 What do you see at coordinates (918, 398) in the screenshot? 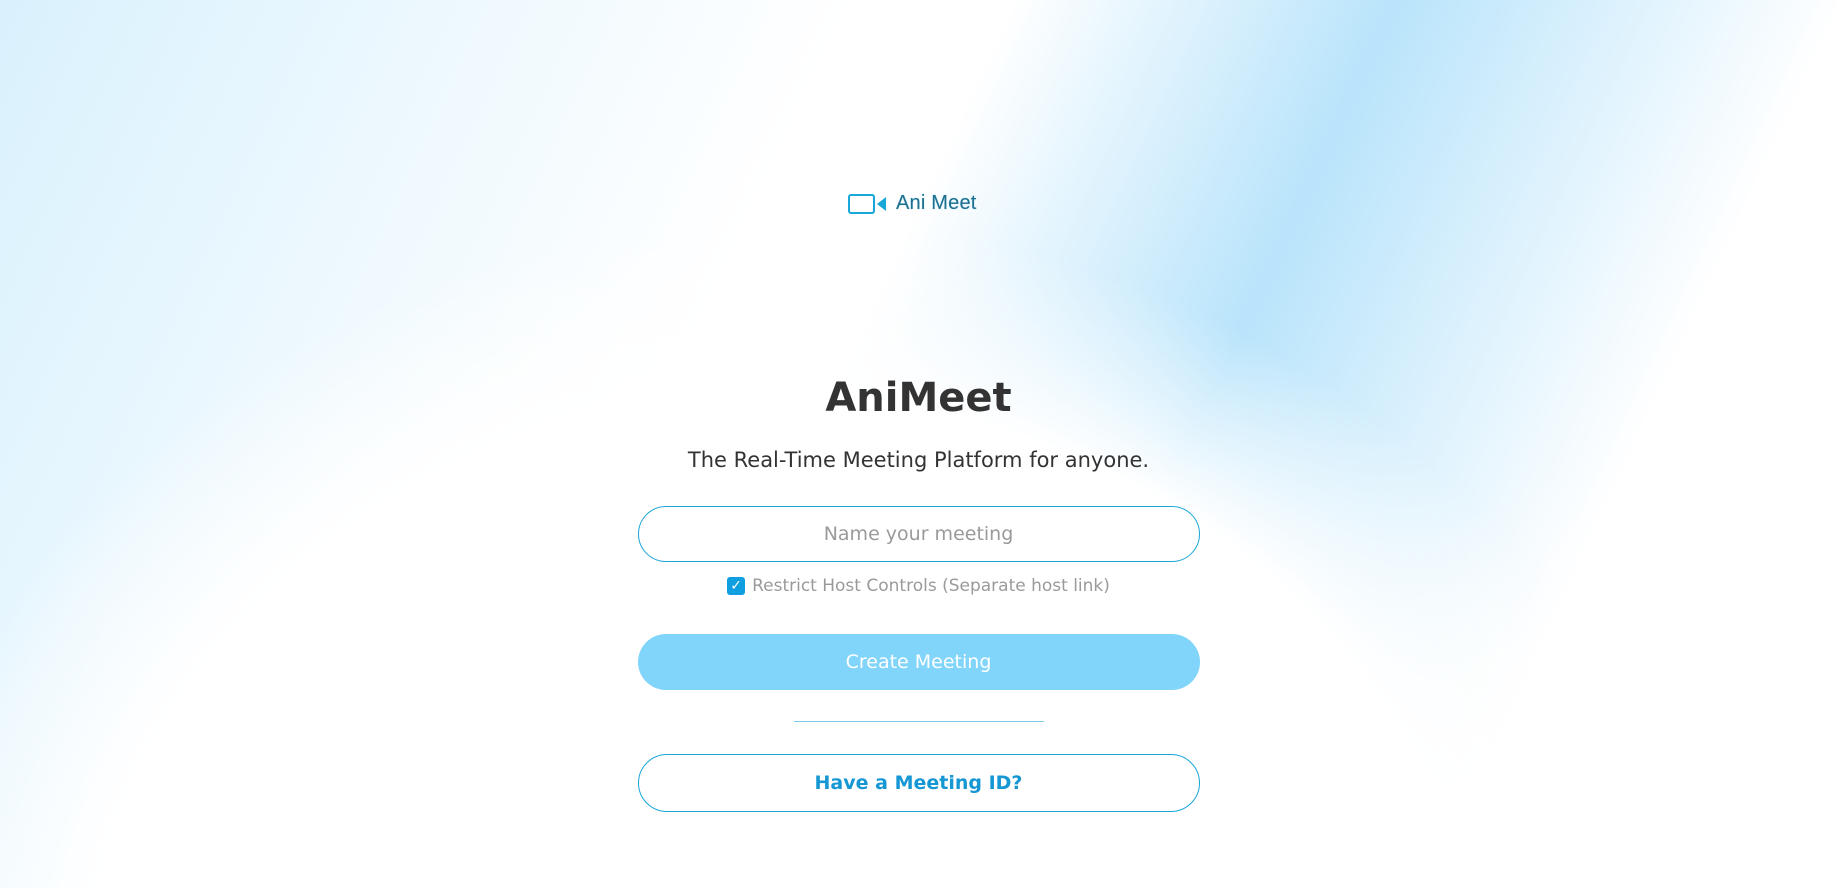
I see `page-title: AniMeet` at bounding box center [918, 398].